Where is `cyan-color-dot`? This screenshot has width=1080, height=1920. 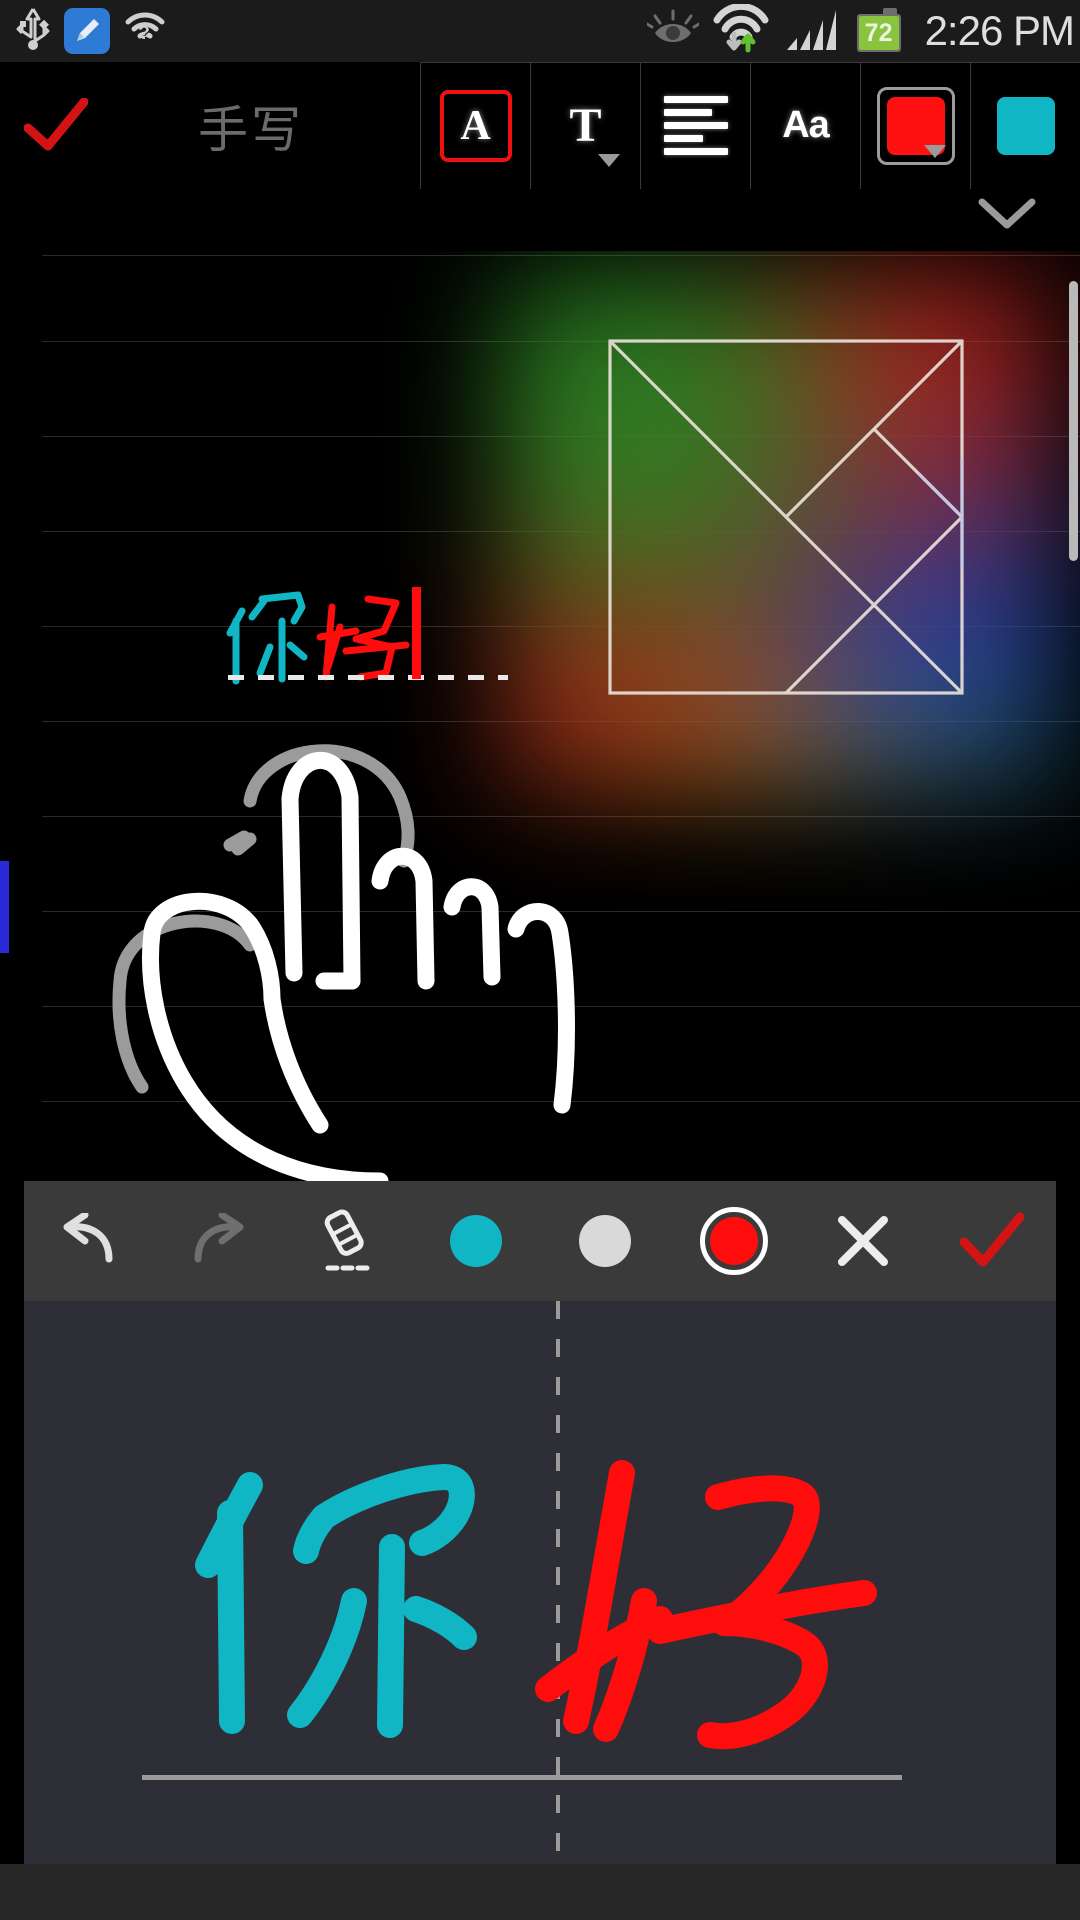
cyan-color-dot is located at coordinates (475, 1241).